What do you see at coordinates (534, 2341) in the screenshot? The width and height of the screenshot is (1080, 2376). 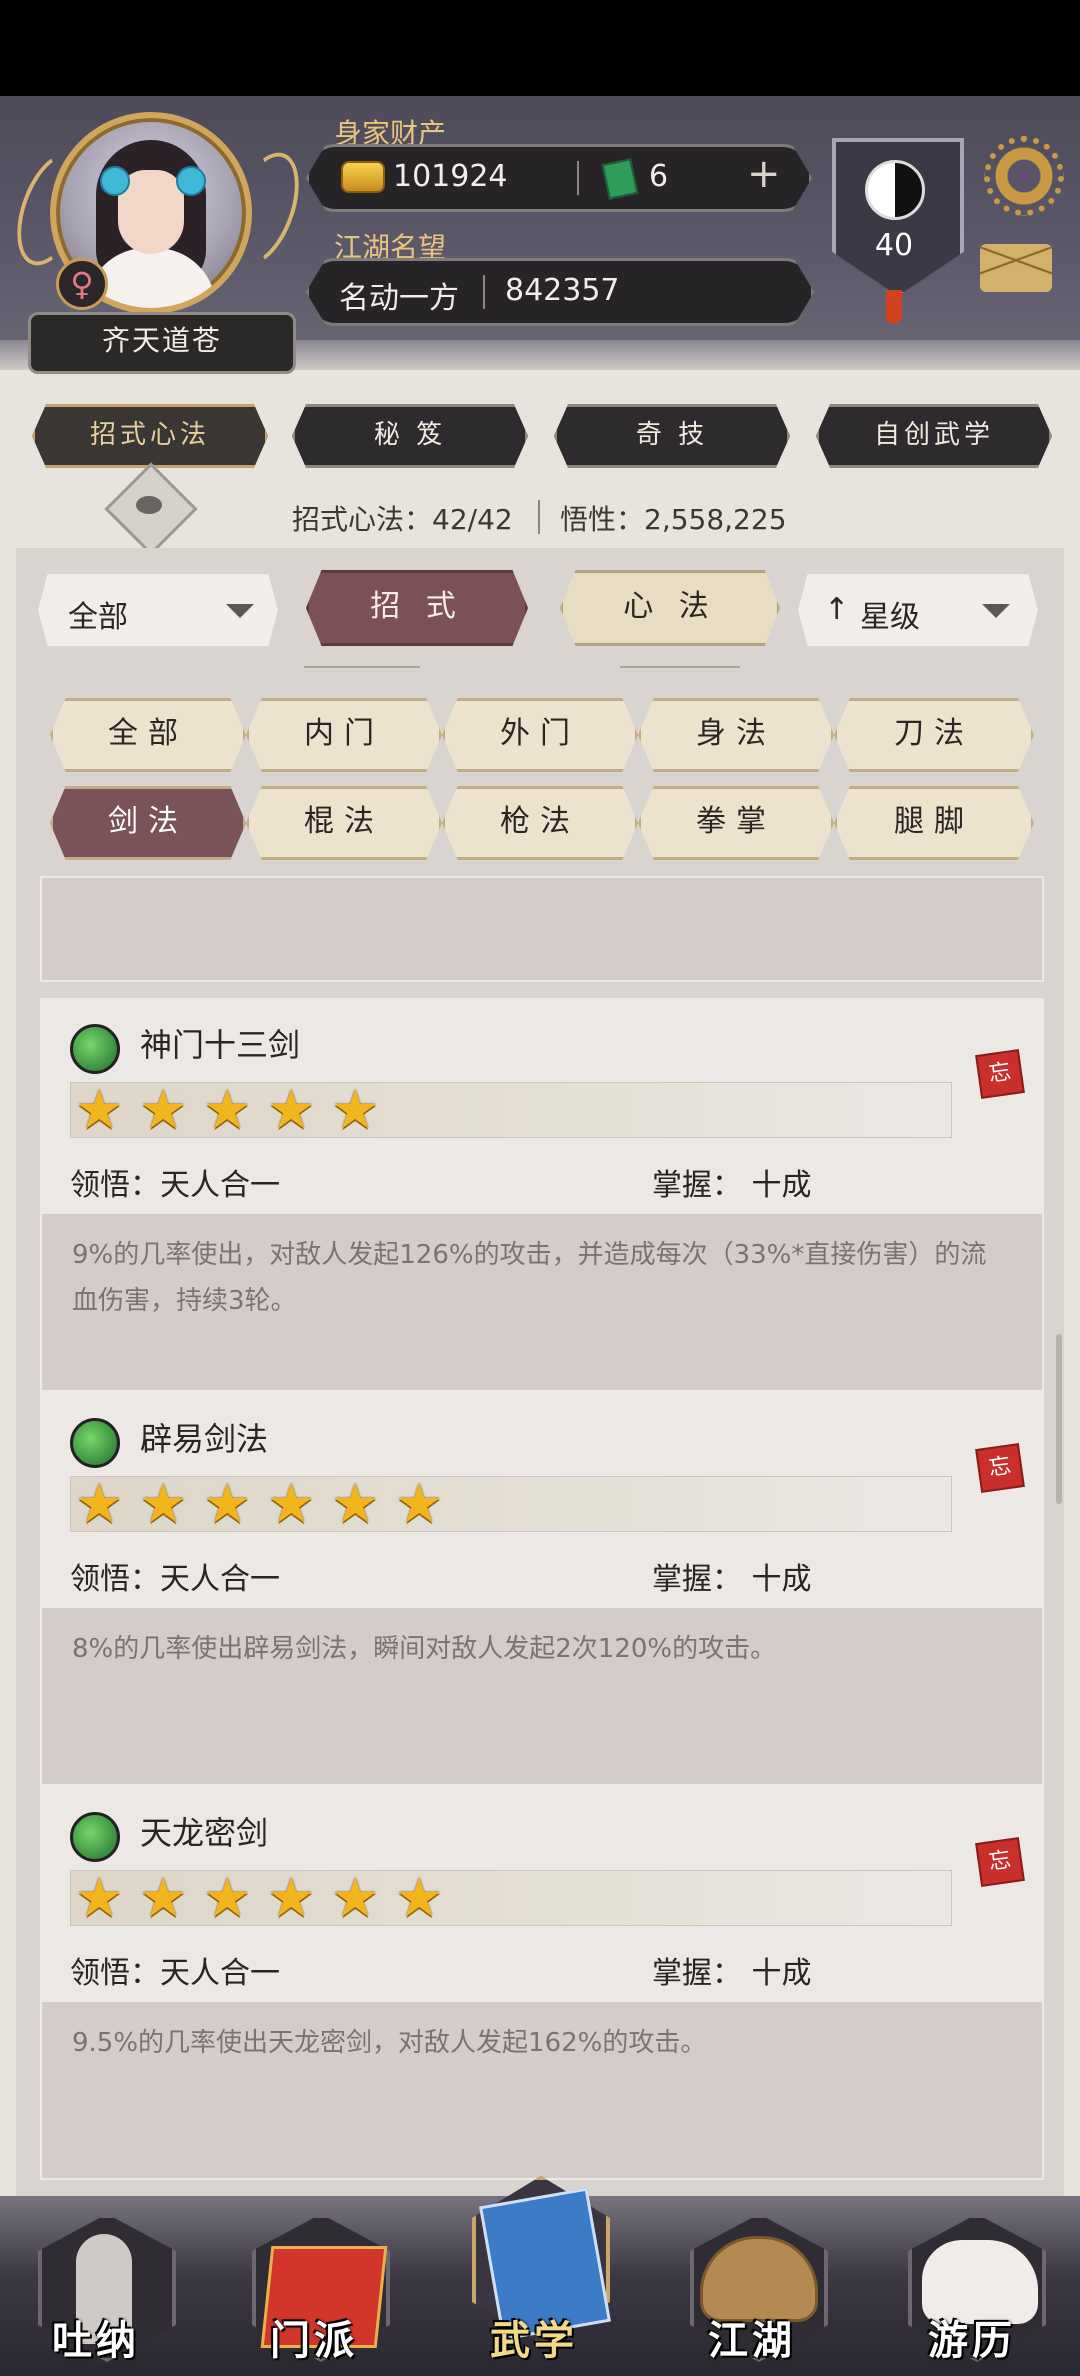 I see `nav-label: 武学` at bounding box center [534, 2341].